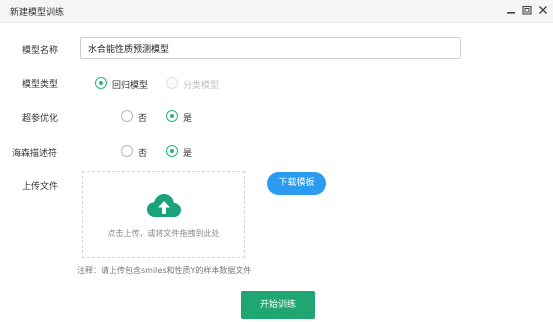  Describe the element at coordinates (201, 86) in the screenshot. I see `classification-radio-label: 分类模型` at that location.